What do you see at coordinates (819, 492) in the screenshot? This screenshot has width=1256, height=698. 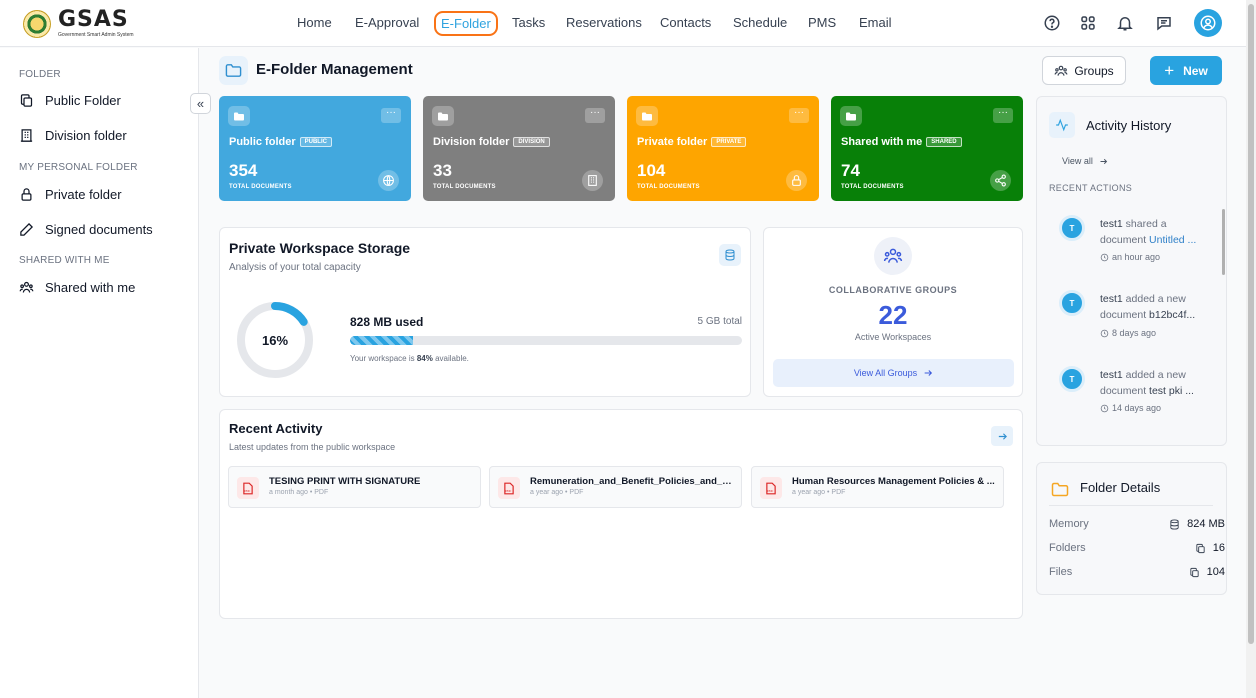 I see `document-meta: a year ago • PDF` at bounding box center [819, 492].